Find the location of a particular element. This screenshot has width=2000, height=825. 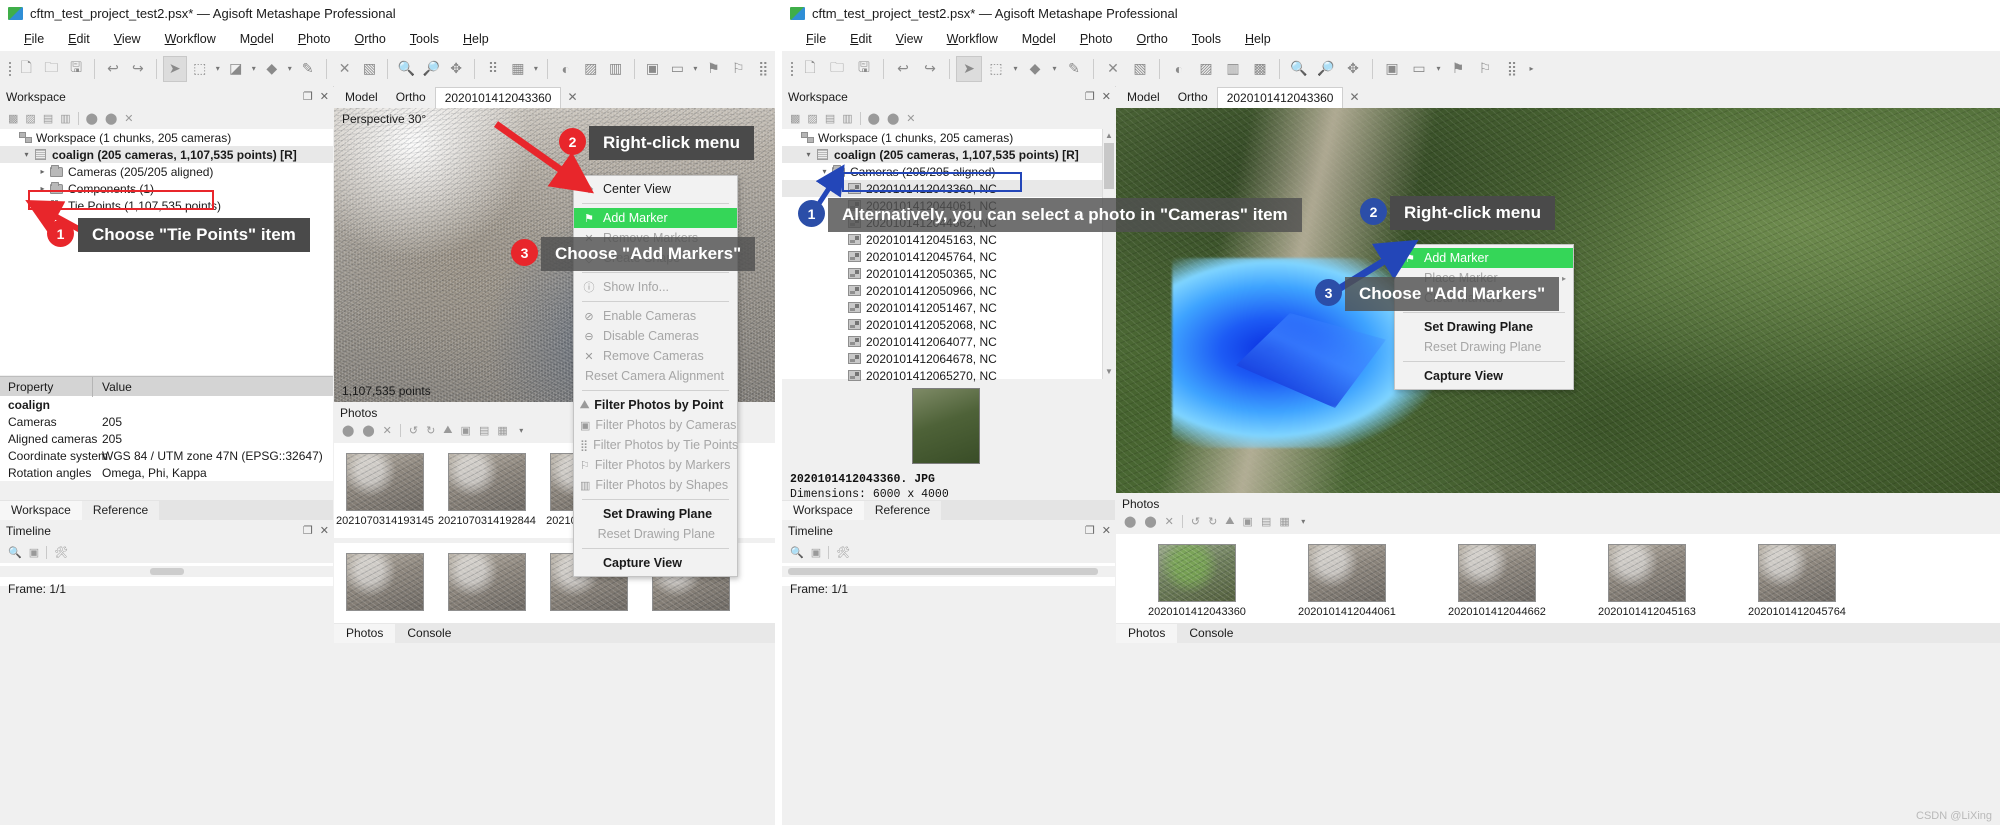

menu-view-right: View is located at coordinates (909, 39).